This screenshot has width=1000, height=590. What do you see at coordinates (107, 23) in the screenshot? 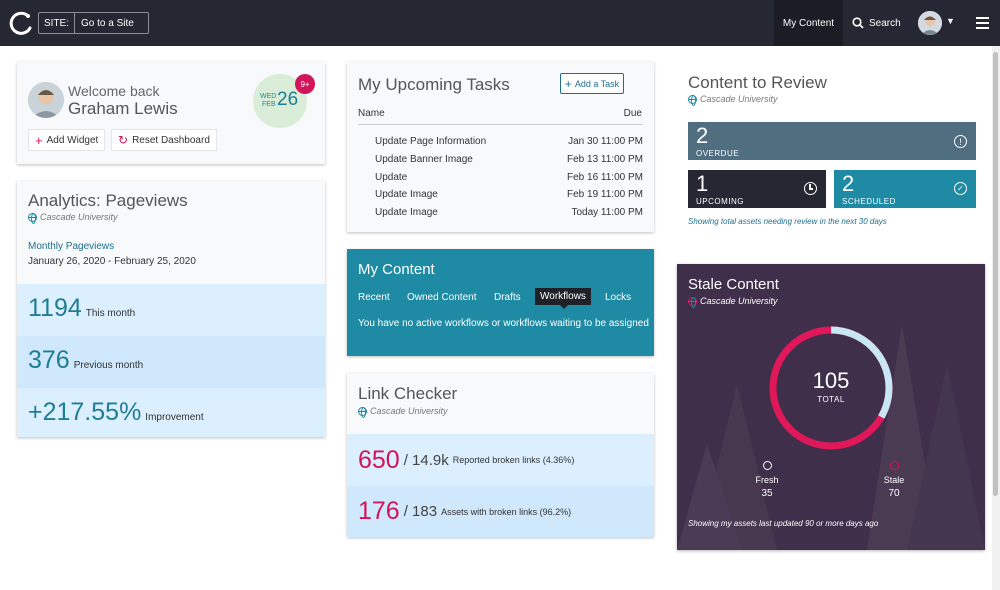
I see `site-selector-value: Go to a Site` at bounding box center [107, 23].